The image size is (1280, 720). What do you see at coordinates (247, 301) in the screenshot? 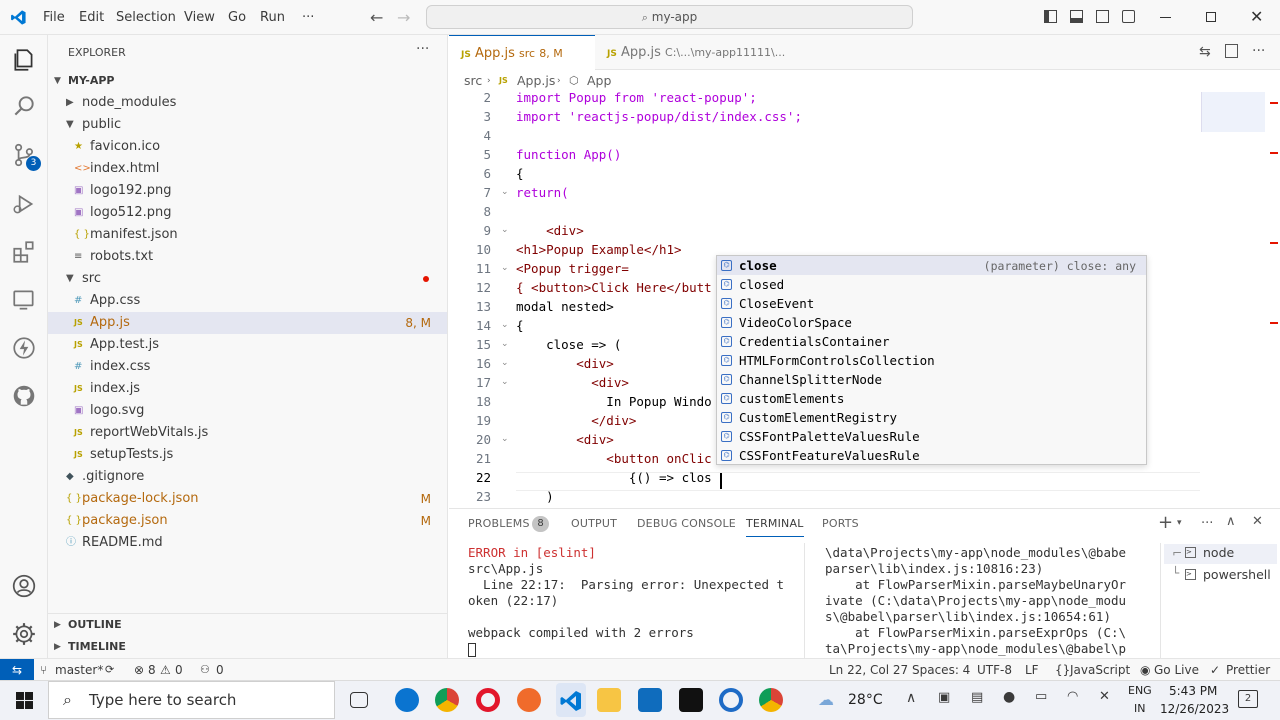
I see `tree-item-app-css: # App.css` at bounding box center [247, 301].